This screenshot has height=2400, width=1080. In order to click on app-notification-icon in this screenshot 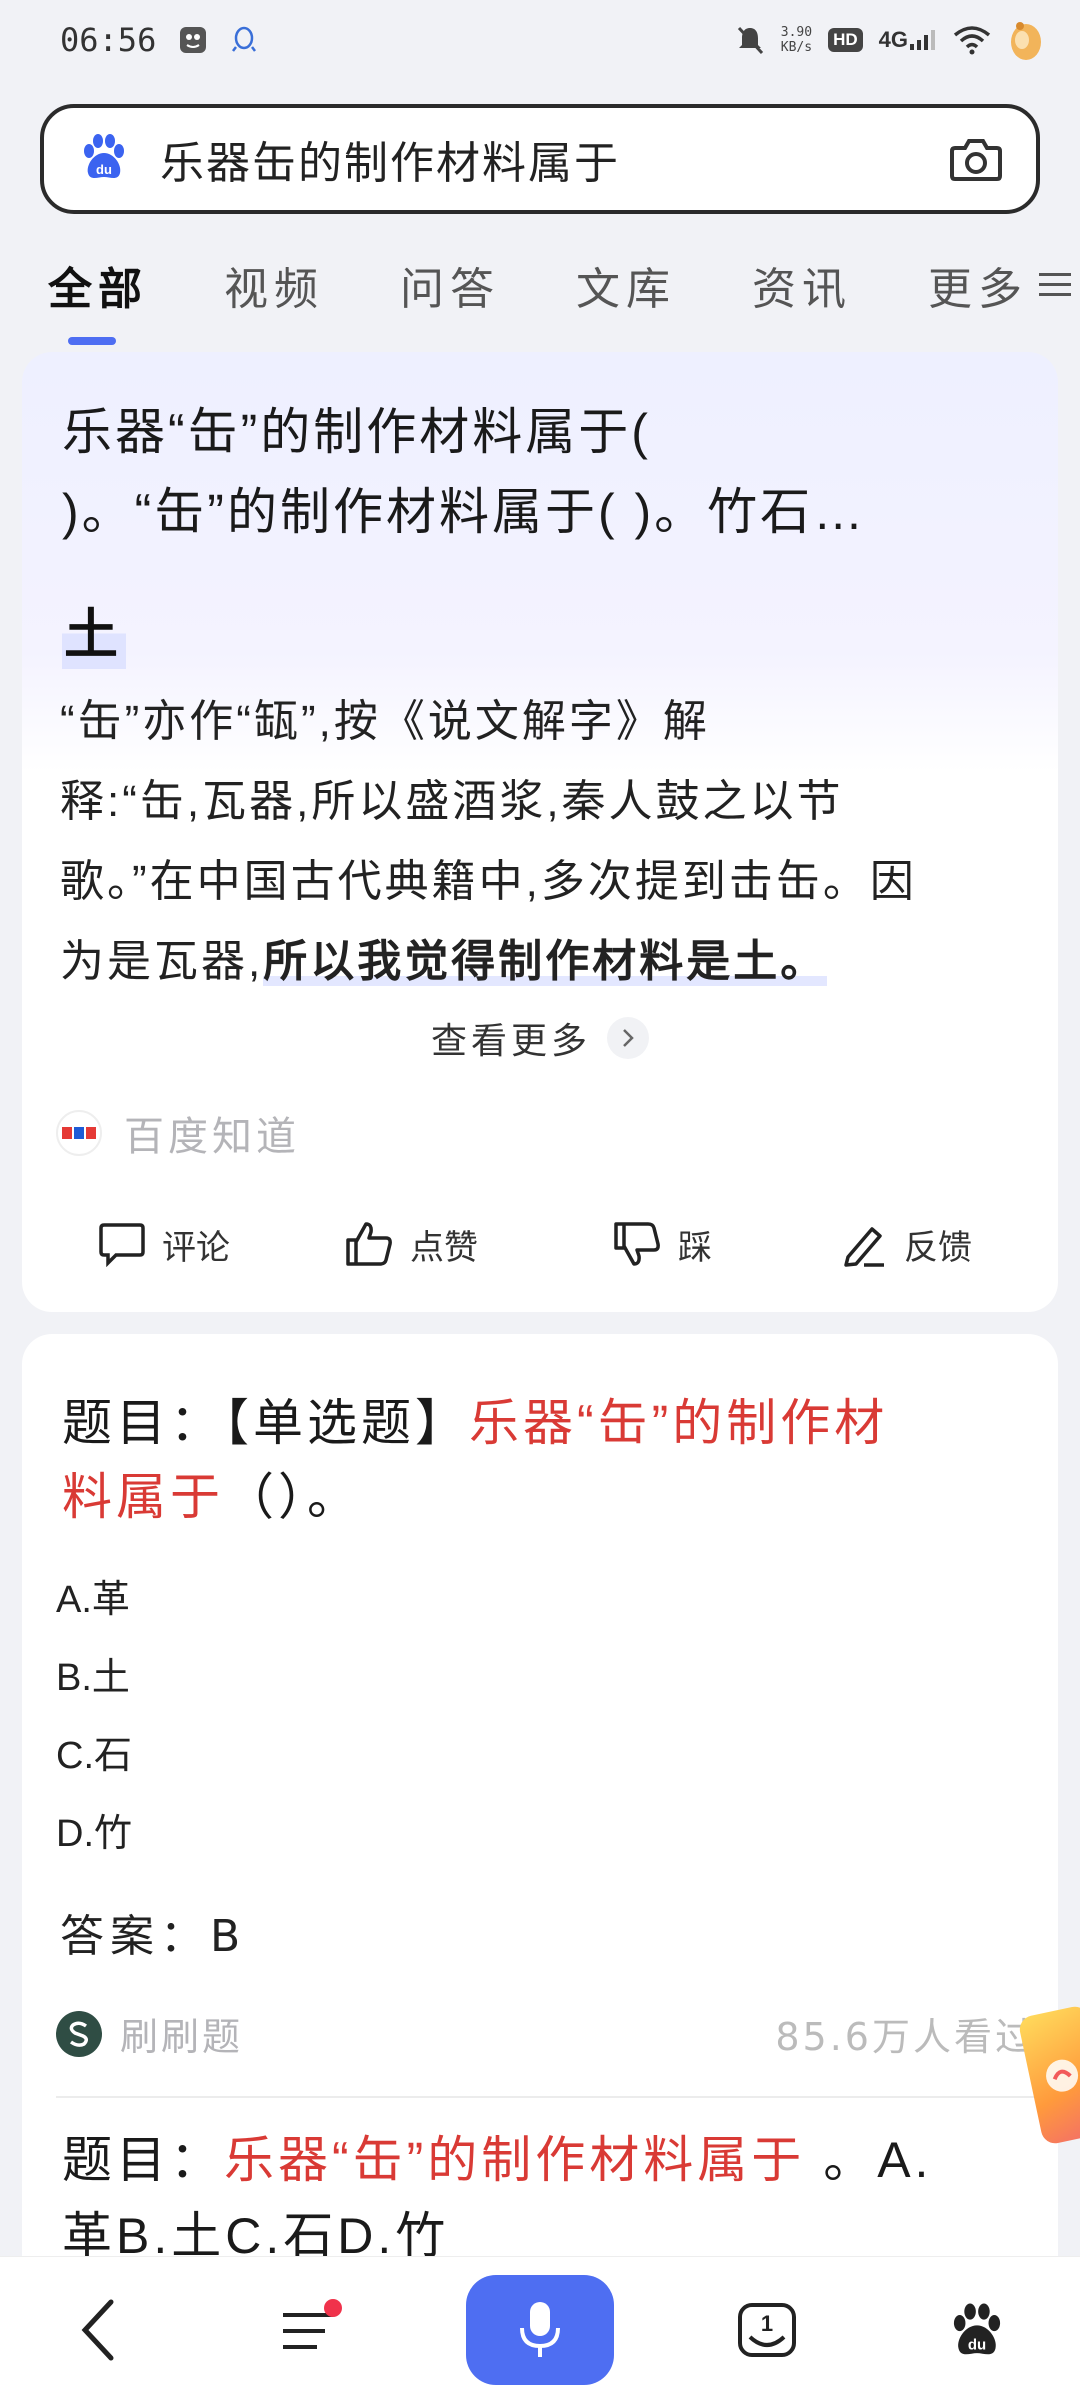, I will do `click(193, 40)`.